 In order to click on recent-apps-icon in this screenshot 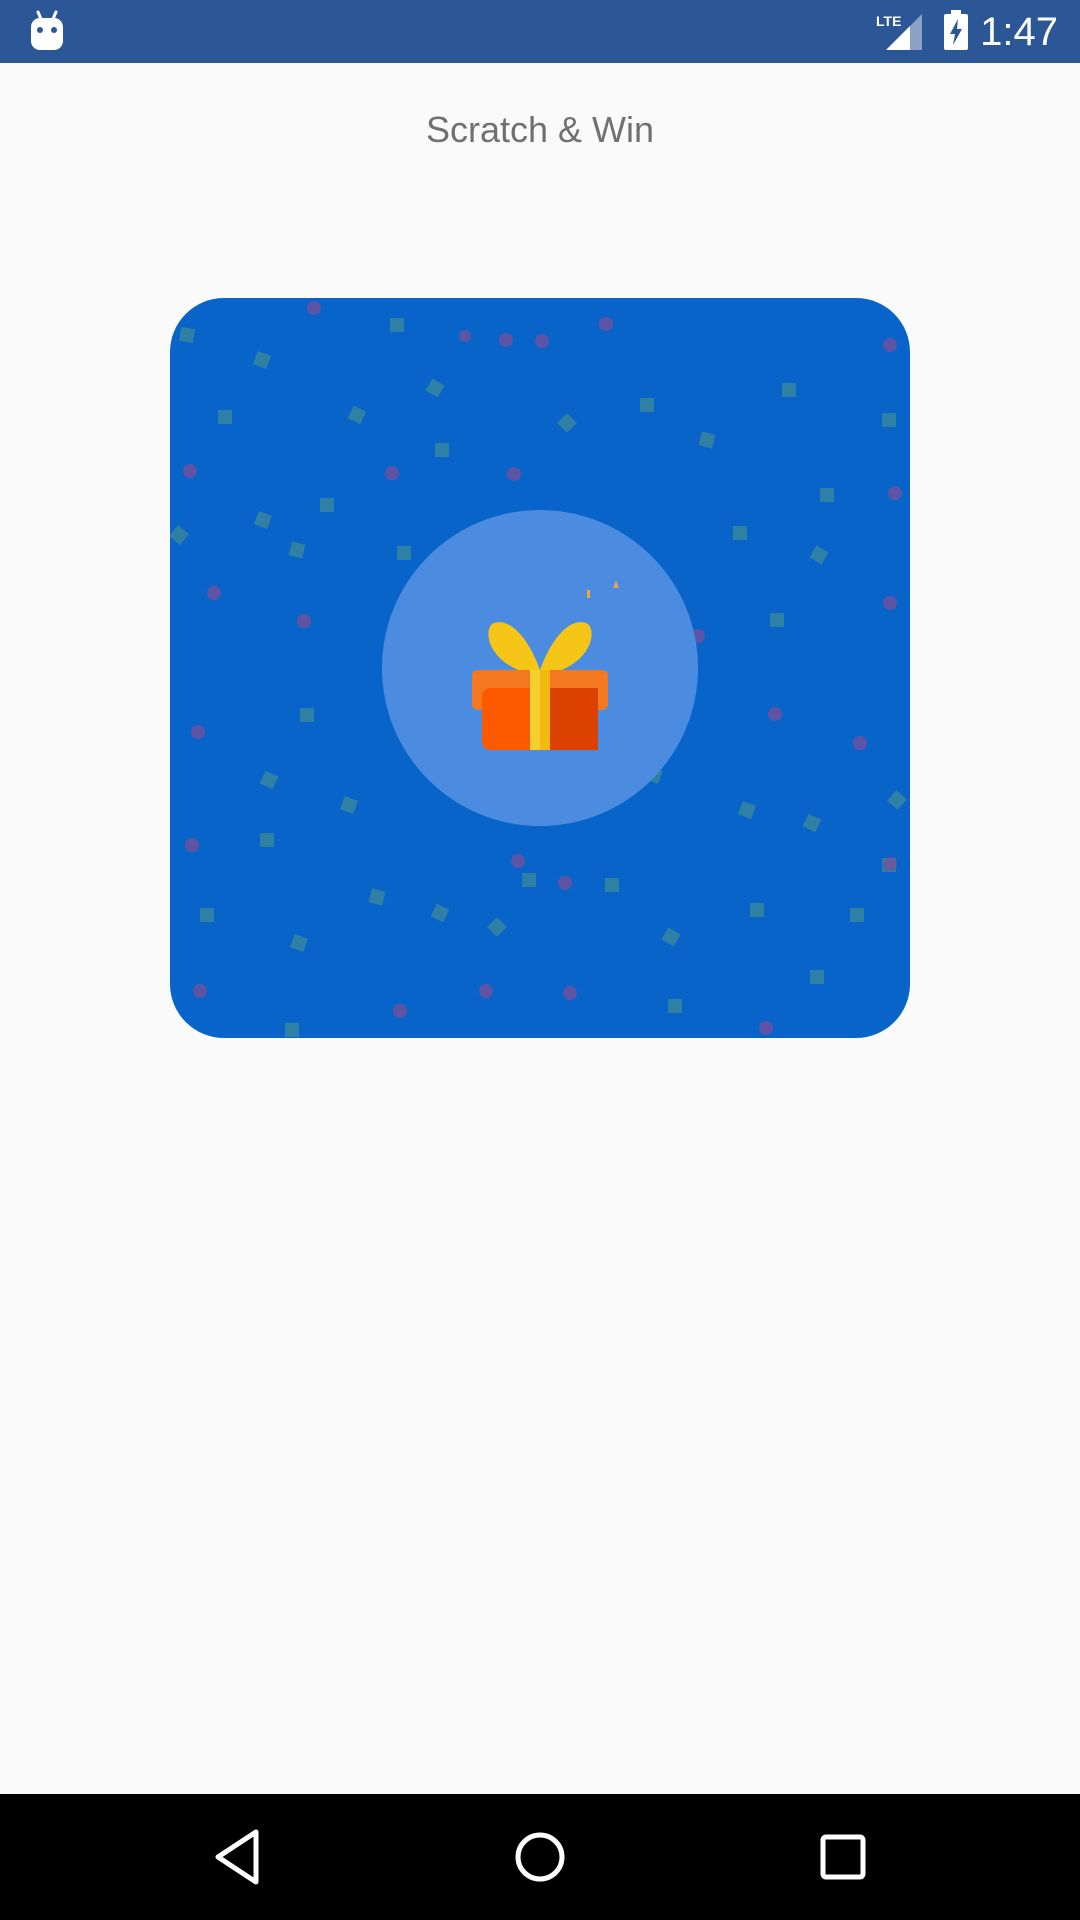, I will do `click(843, 1857)`.